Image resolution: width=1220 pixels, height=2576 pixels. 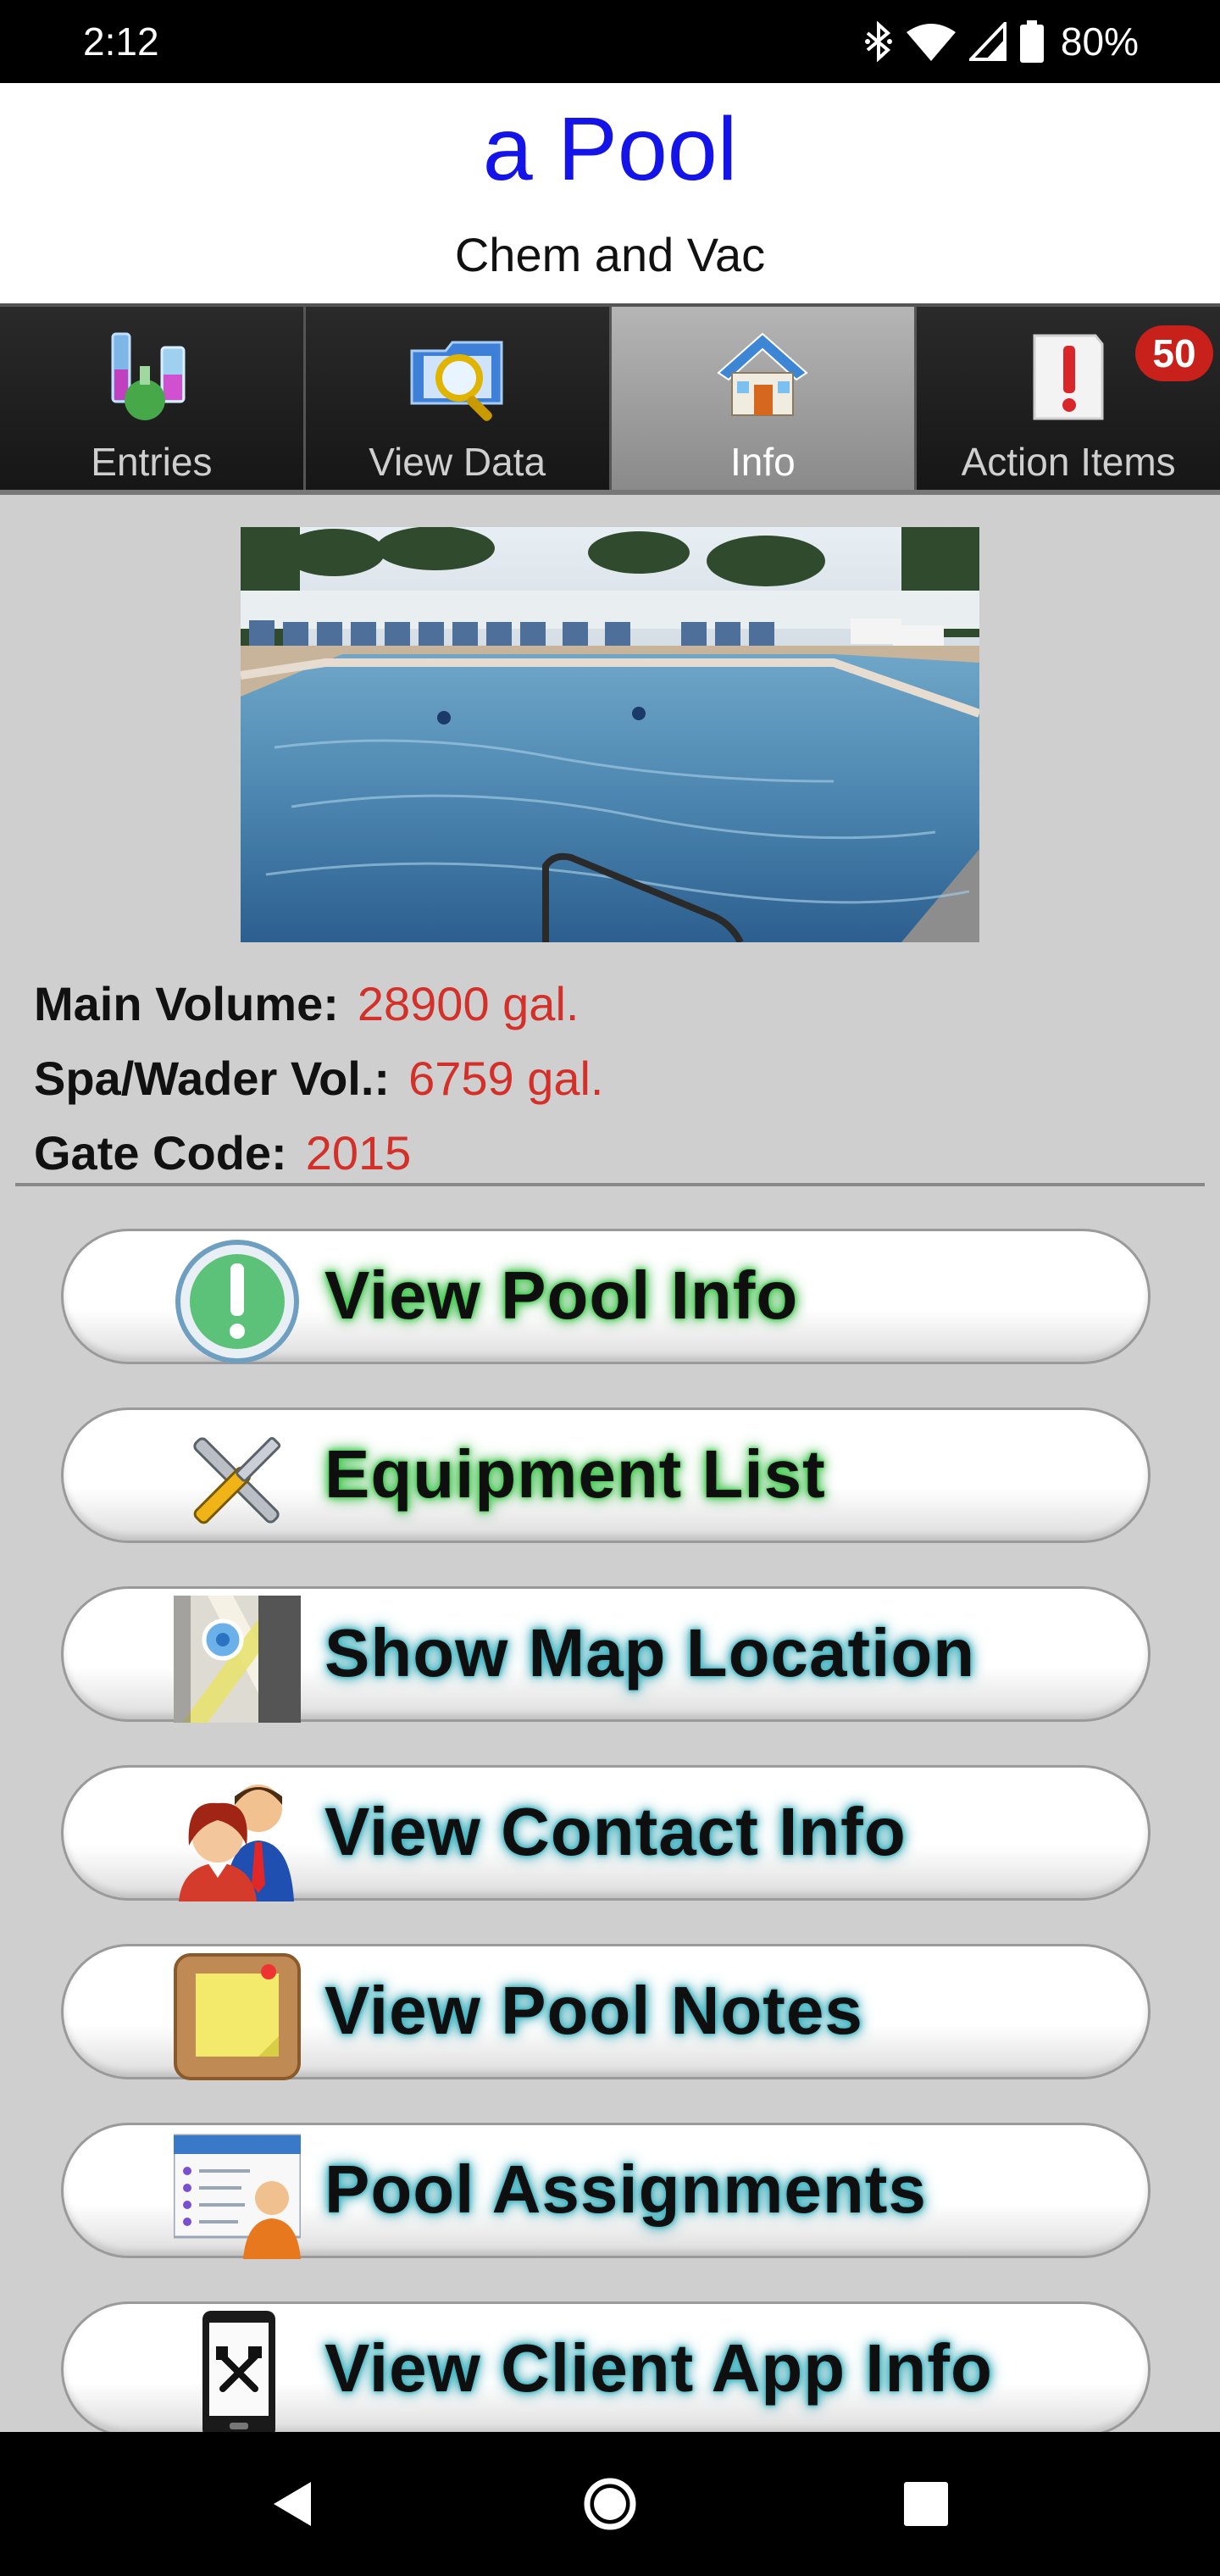 I want to click on recents-icon, so click(x=926, y=2504).